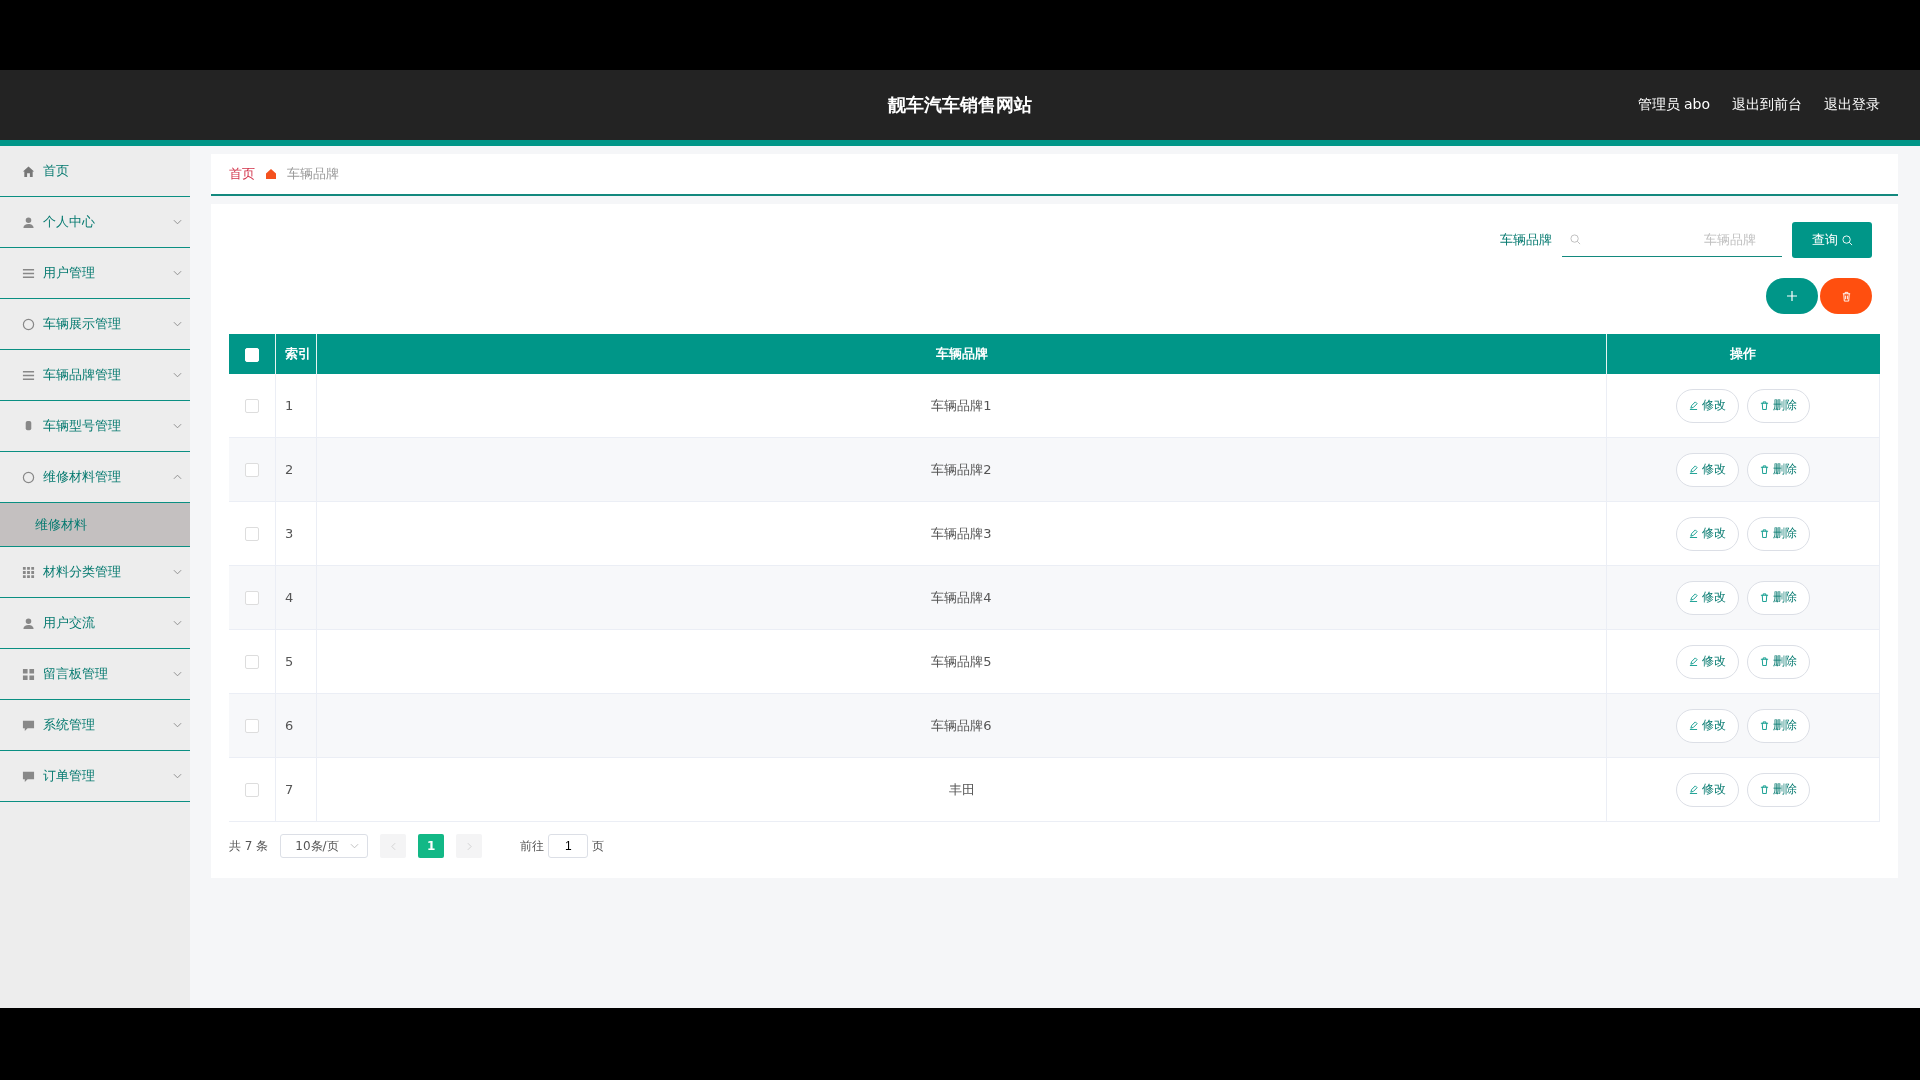 This screenshot has height=1080, width=1920. I want to click on breadcrumb-link: 首页, so click(242, 174).